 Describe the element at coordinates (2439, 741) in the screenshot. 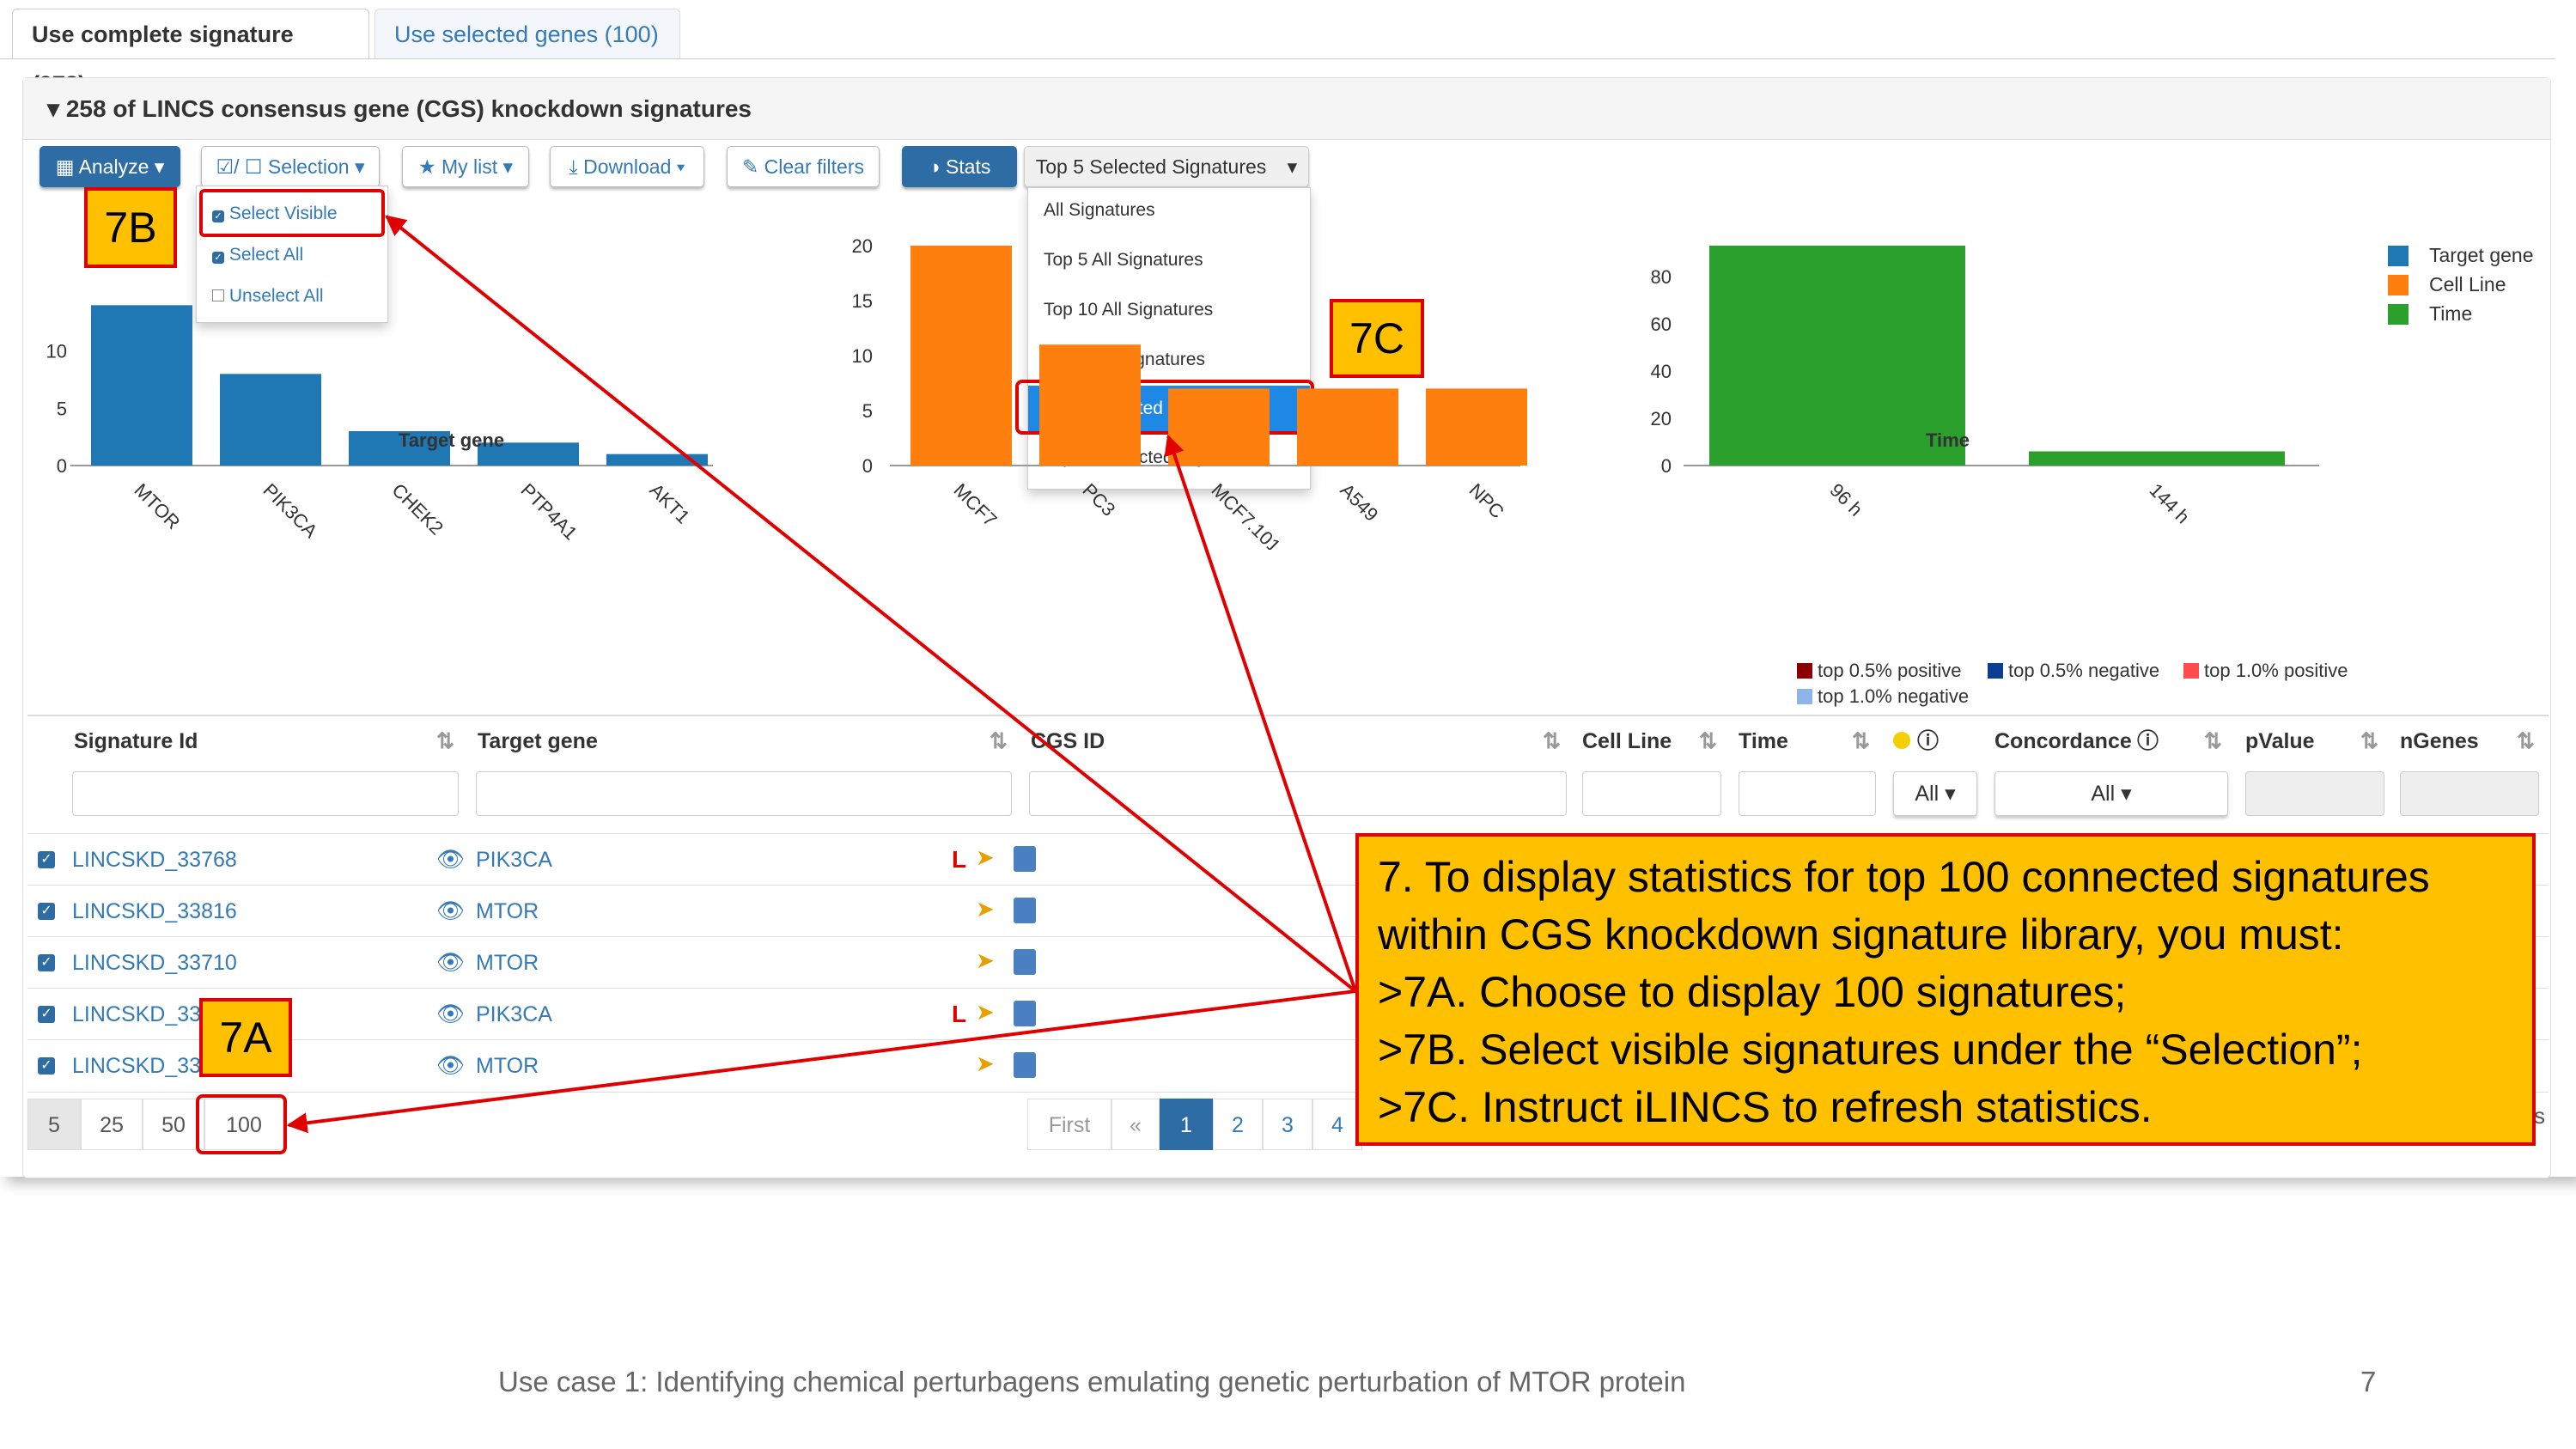

I see `col-ngenes: nGenes` at that location.